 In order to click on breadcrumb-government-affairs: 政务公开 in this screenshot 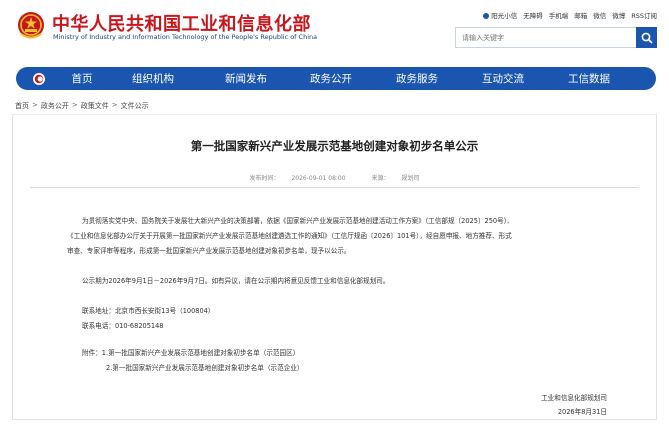, I will do `click(55, 106)`.